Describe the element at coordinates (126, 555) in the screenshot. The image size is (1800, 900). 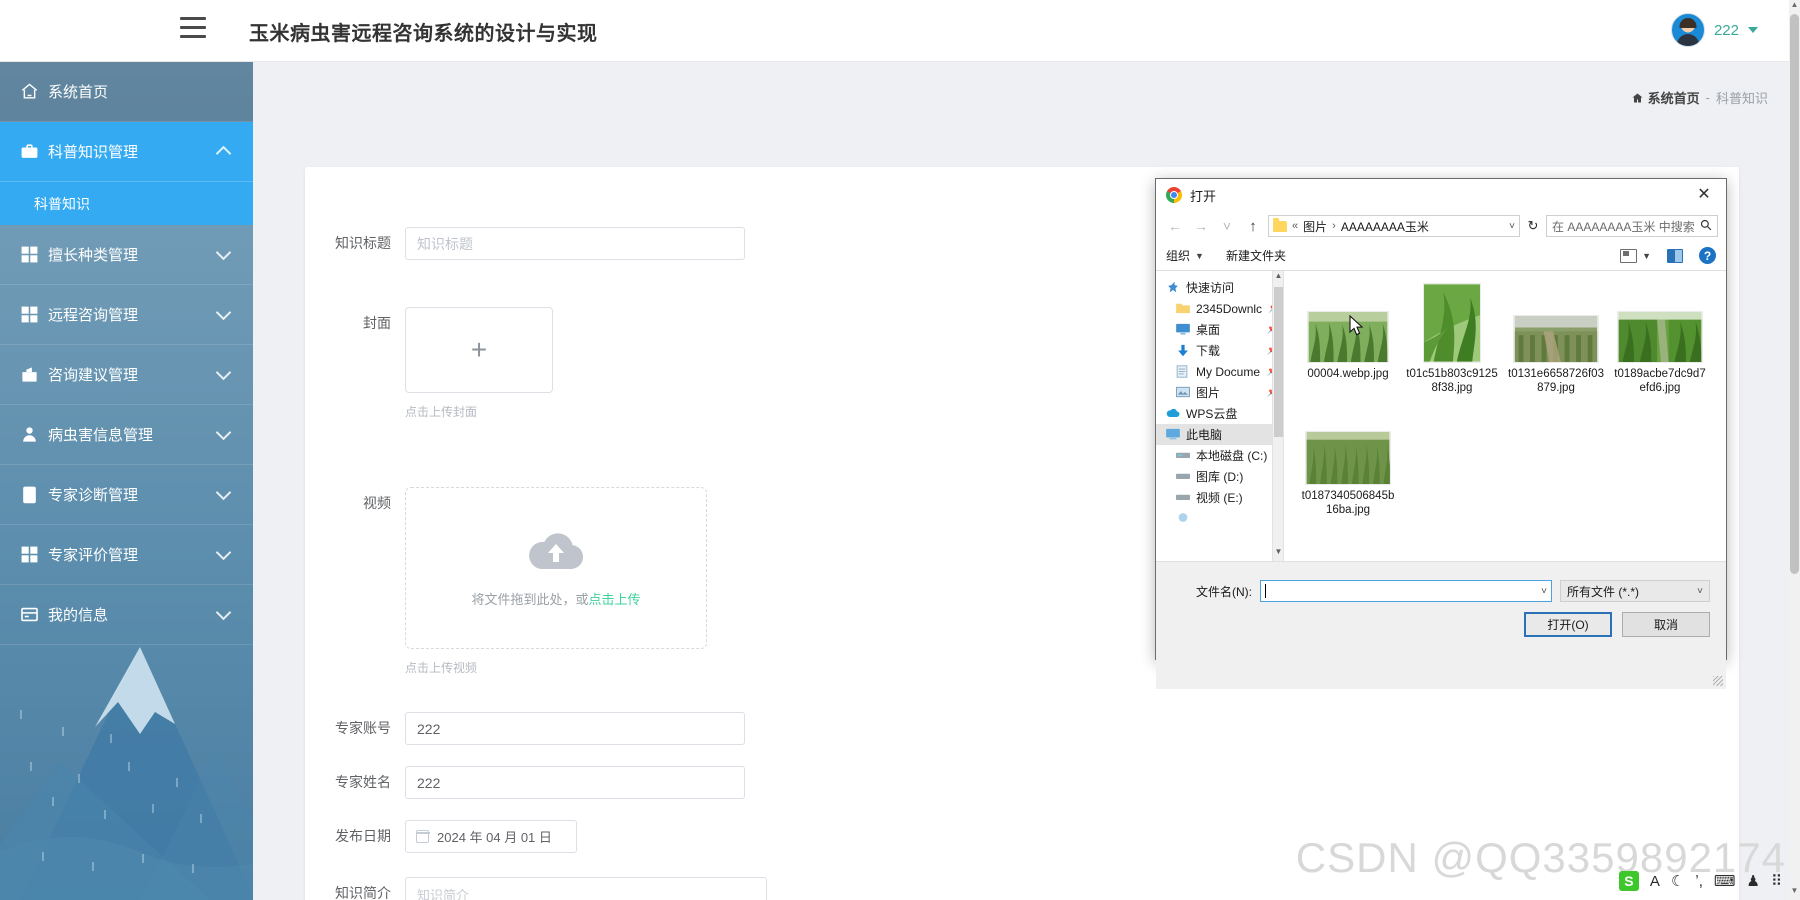
I see `sidebar-item-expert-evaluation-management: 专家评价管理` at that location.